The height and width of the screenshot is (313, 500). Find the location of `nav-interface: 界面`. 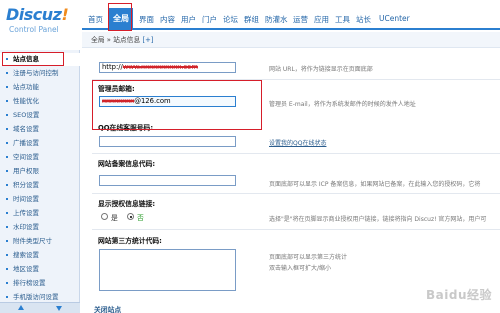

nav-interface: 界面 is located at coordinates (146, 19).